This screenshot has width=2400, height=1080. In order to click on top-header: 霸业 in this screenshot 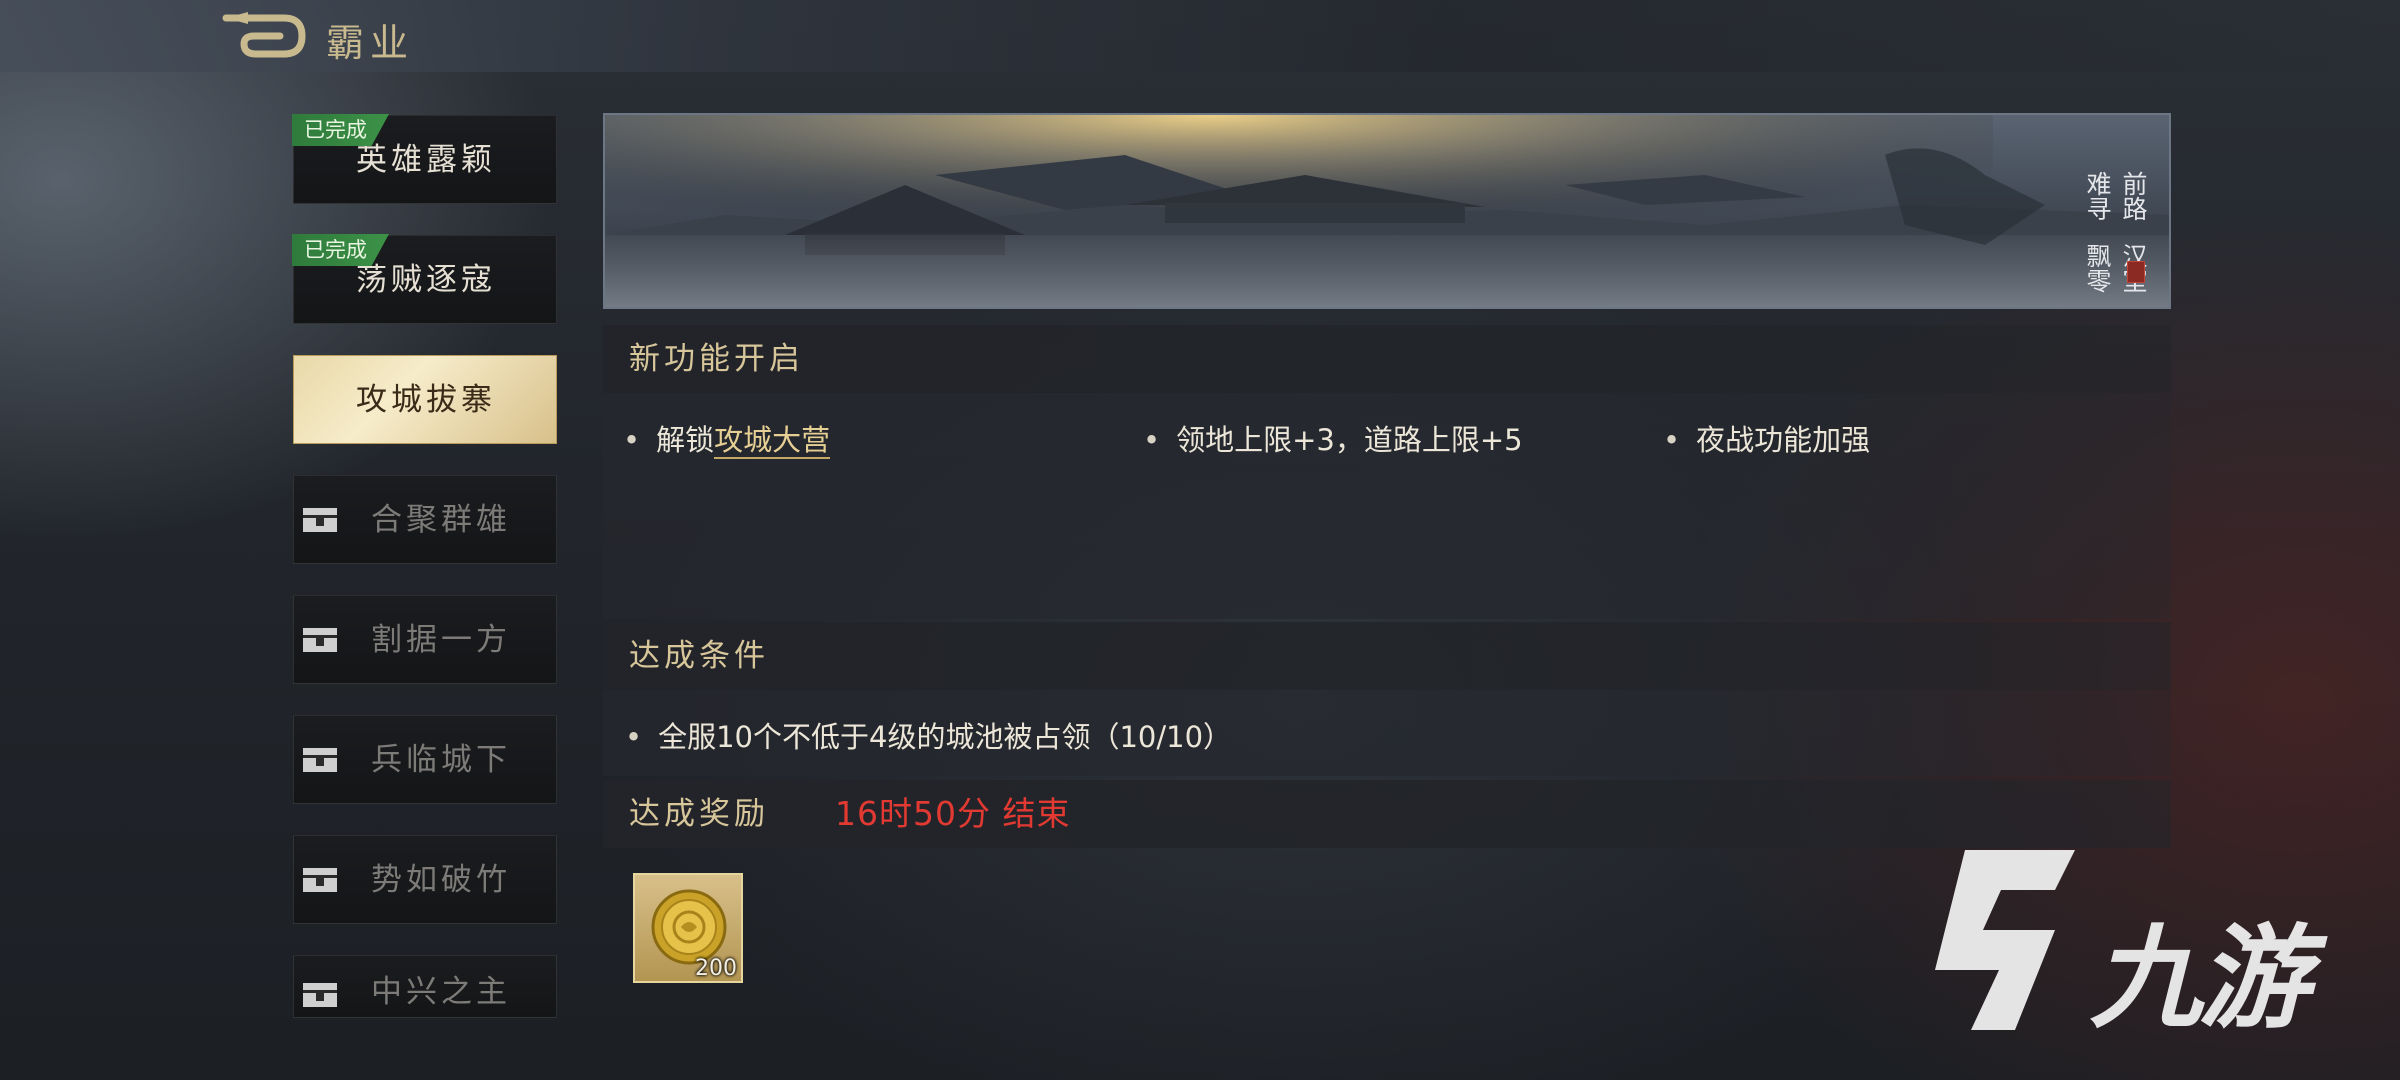, I will do `click(1200, 36)`.